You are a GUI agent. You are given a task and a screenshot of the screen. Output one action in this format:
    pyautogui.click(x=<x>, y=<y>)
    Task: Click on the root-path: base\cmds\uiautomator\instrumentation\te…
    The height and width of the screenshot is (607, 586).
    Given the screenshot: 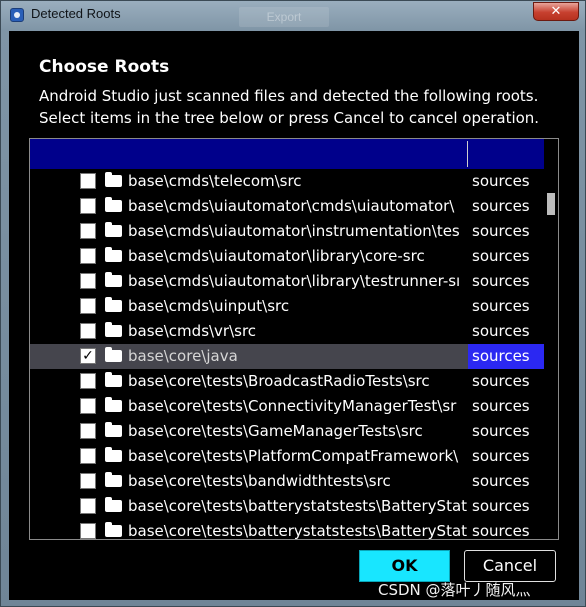 What is the action you would take?
    pyautogui.click(x=294, y=231)
    